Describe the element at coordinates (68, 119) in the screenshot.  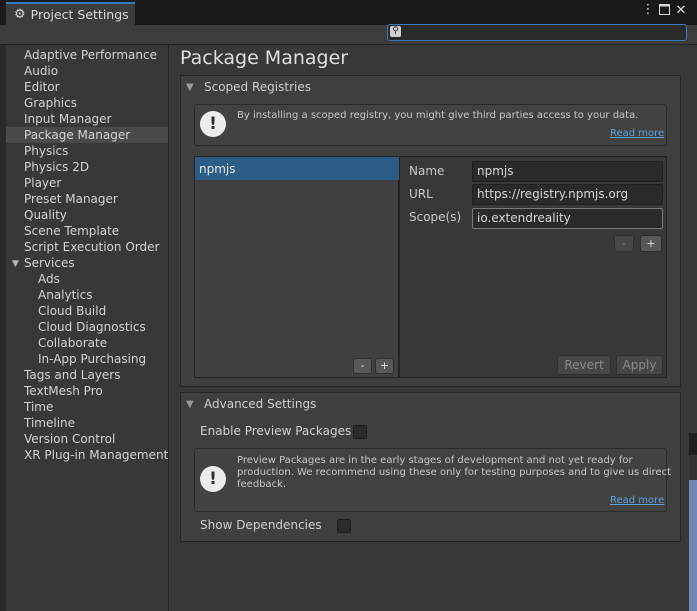
I see `sidebar-item-input-manager: Input Manager` at that location.